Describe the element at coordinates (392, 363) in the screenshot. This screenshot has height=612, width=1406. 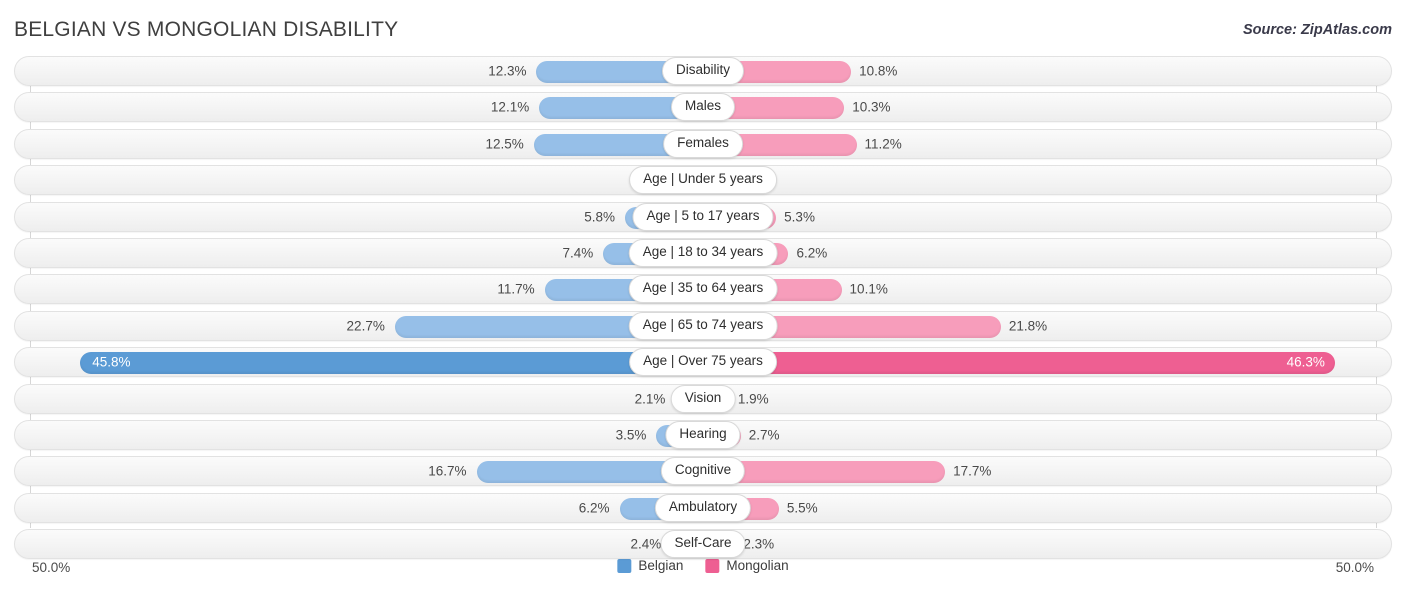
I see `bar-belgian` at that location.